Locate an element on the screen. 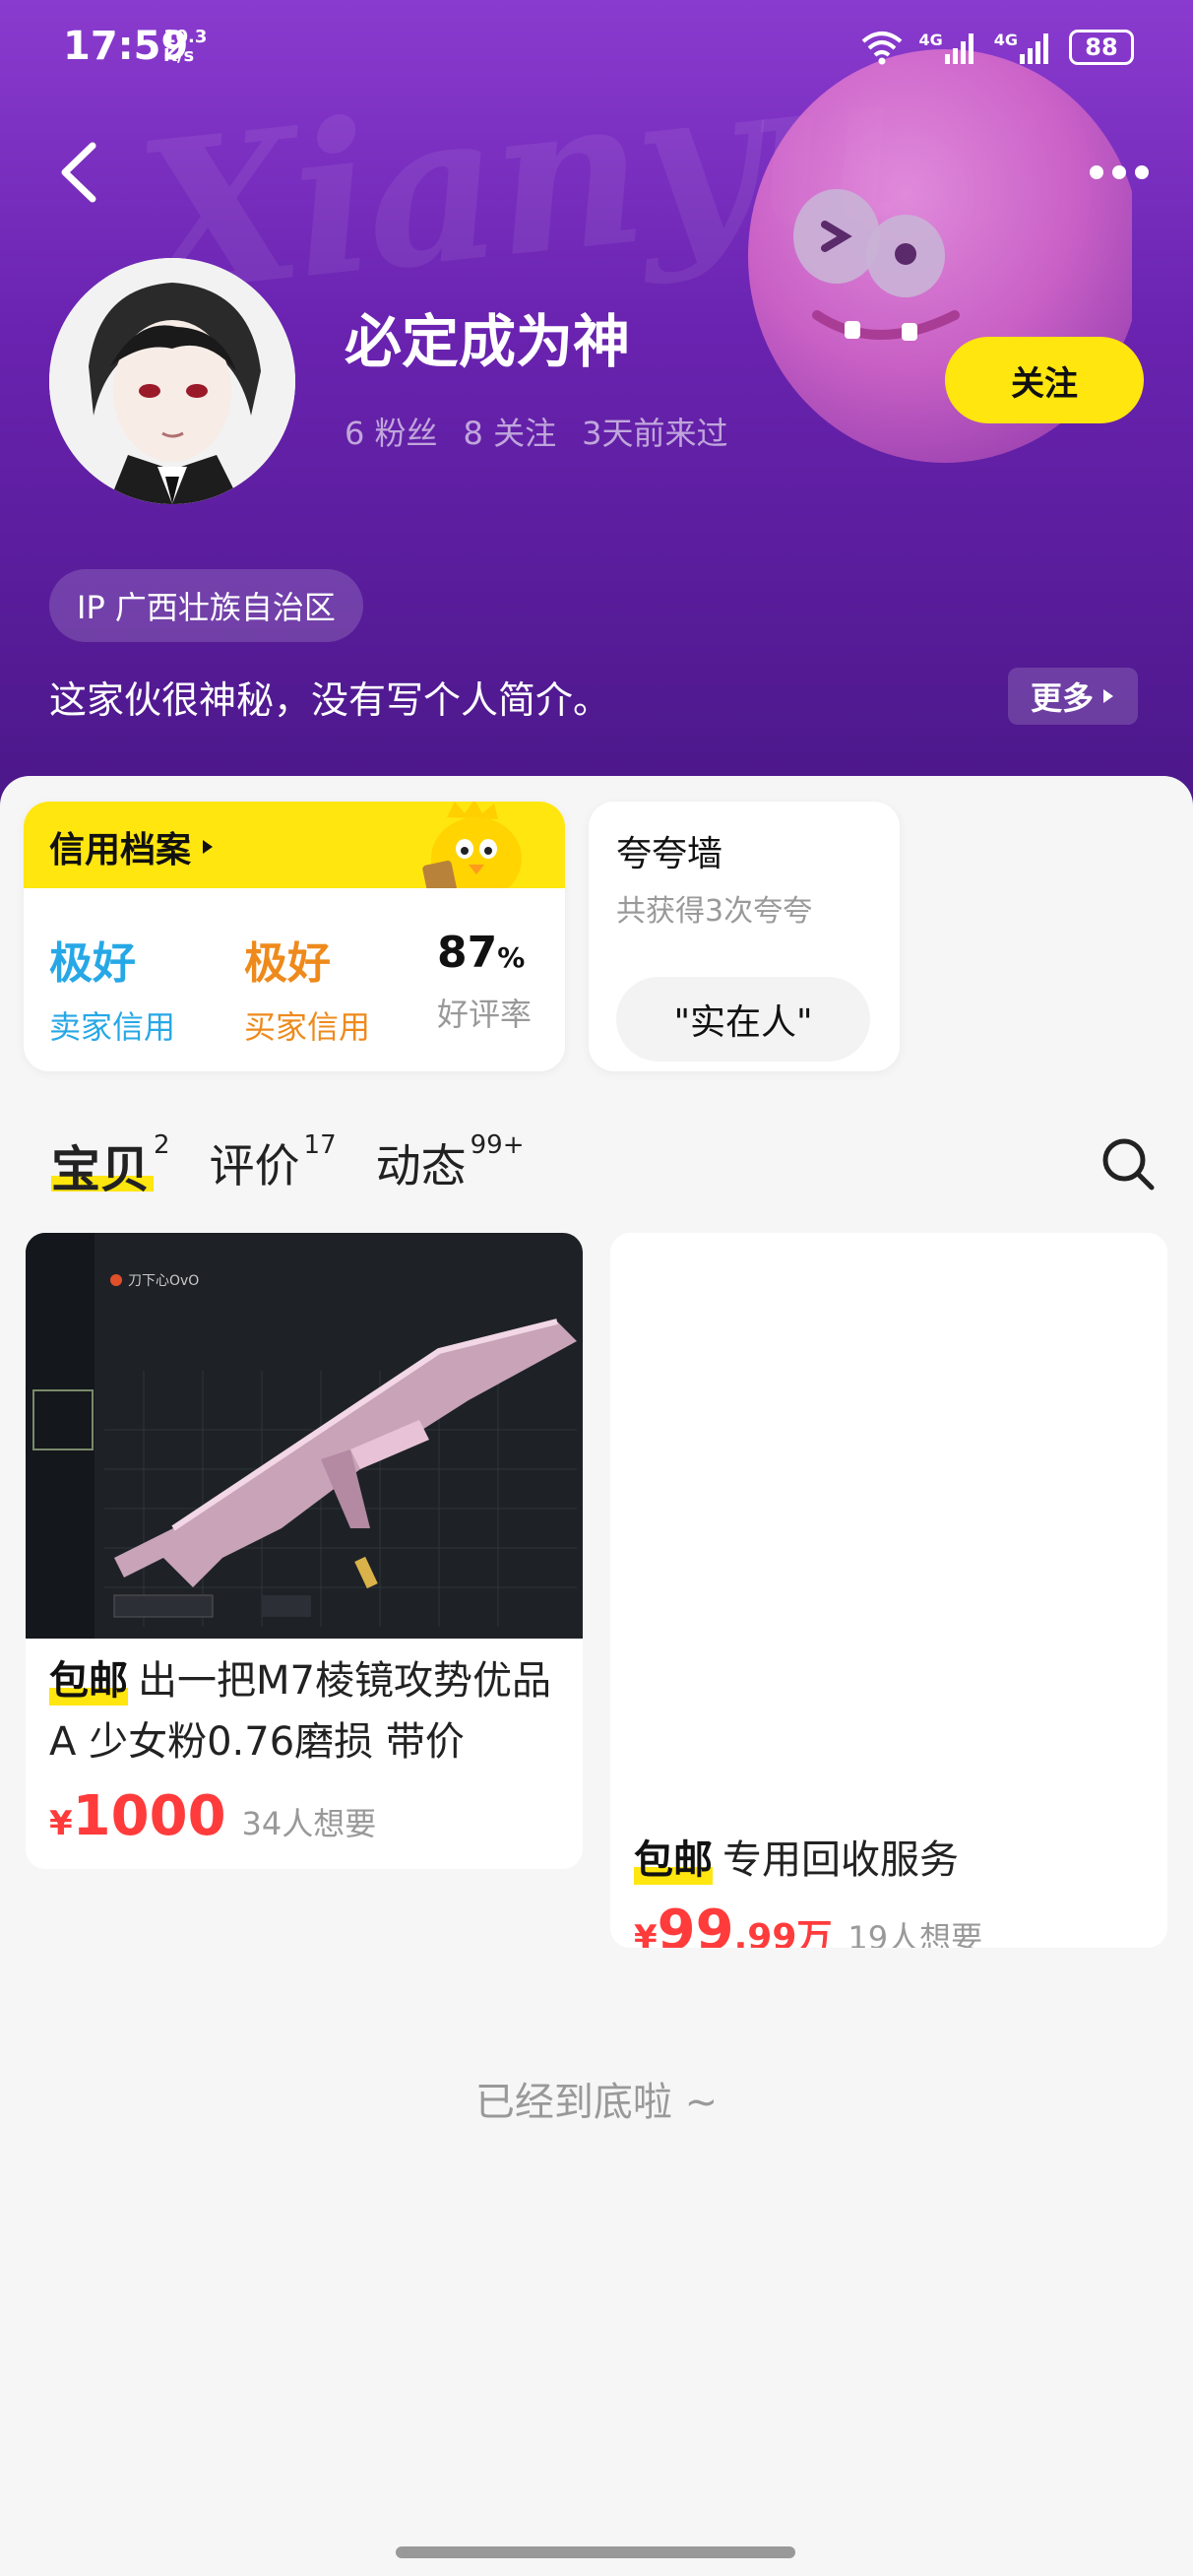 This screenshot has height=2576, width=1193. following-count: 8 关注 is located at coordinates (511, 431).